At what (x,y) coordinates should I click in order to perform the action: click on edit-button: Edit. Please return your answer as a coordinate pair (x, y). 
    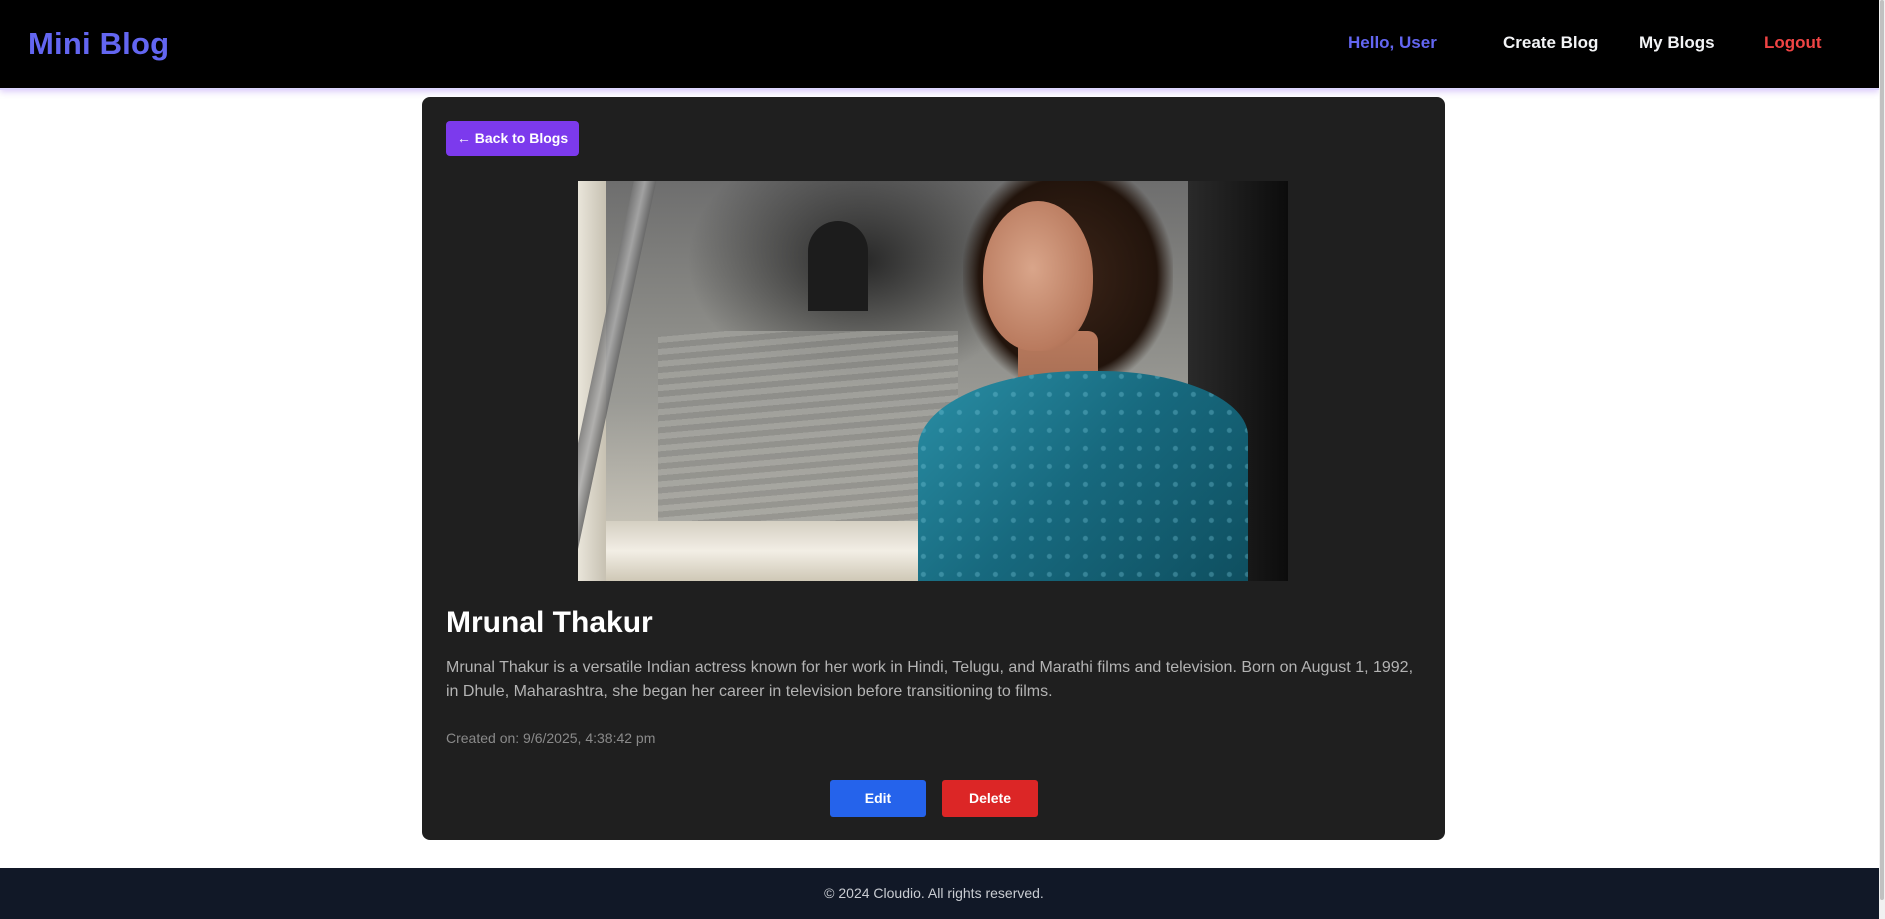
    Looking at the image, I should click on (878, 798).